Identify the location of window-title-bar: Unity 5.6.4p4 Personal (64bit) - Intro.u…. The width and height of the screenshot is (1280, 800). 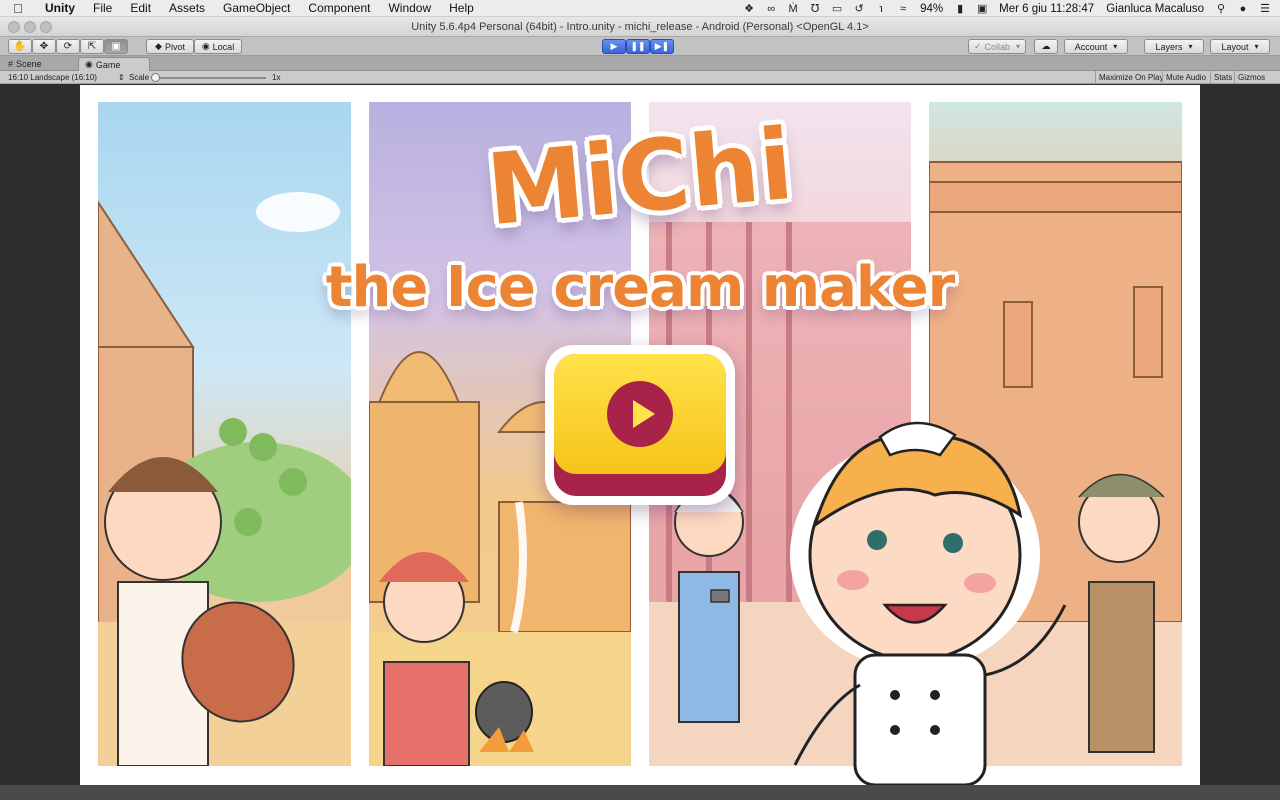
(640, 27).